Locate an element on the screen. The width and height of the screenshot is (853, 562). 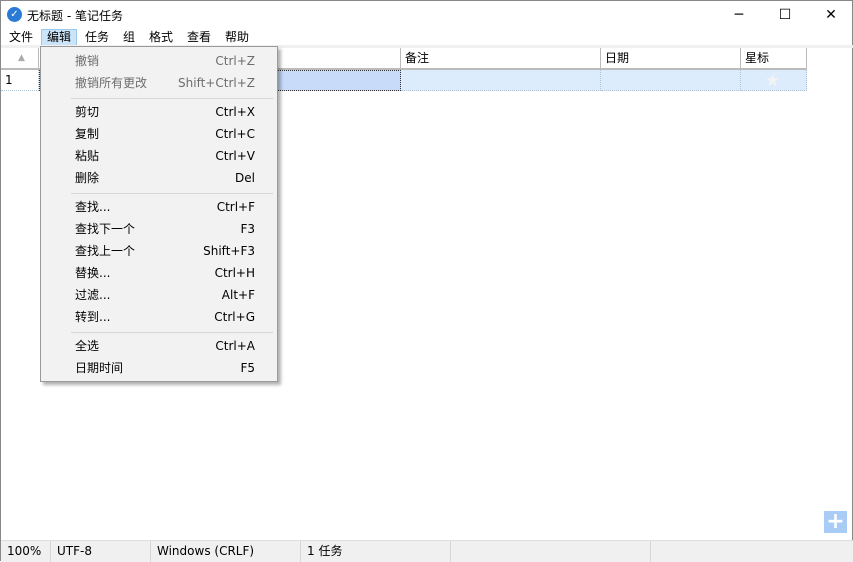
cell-notes is located at coordinates (501, 80).